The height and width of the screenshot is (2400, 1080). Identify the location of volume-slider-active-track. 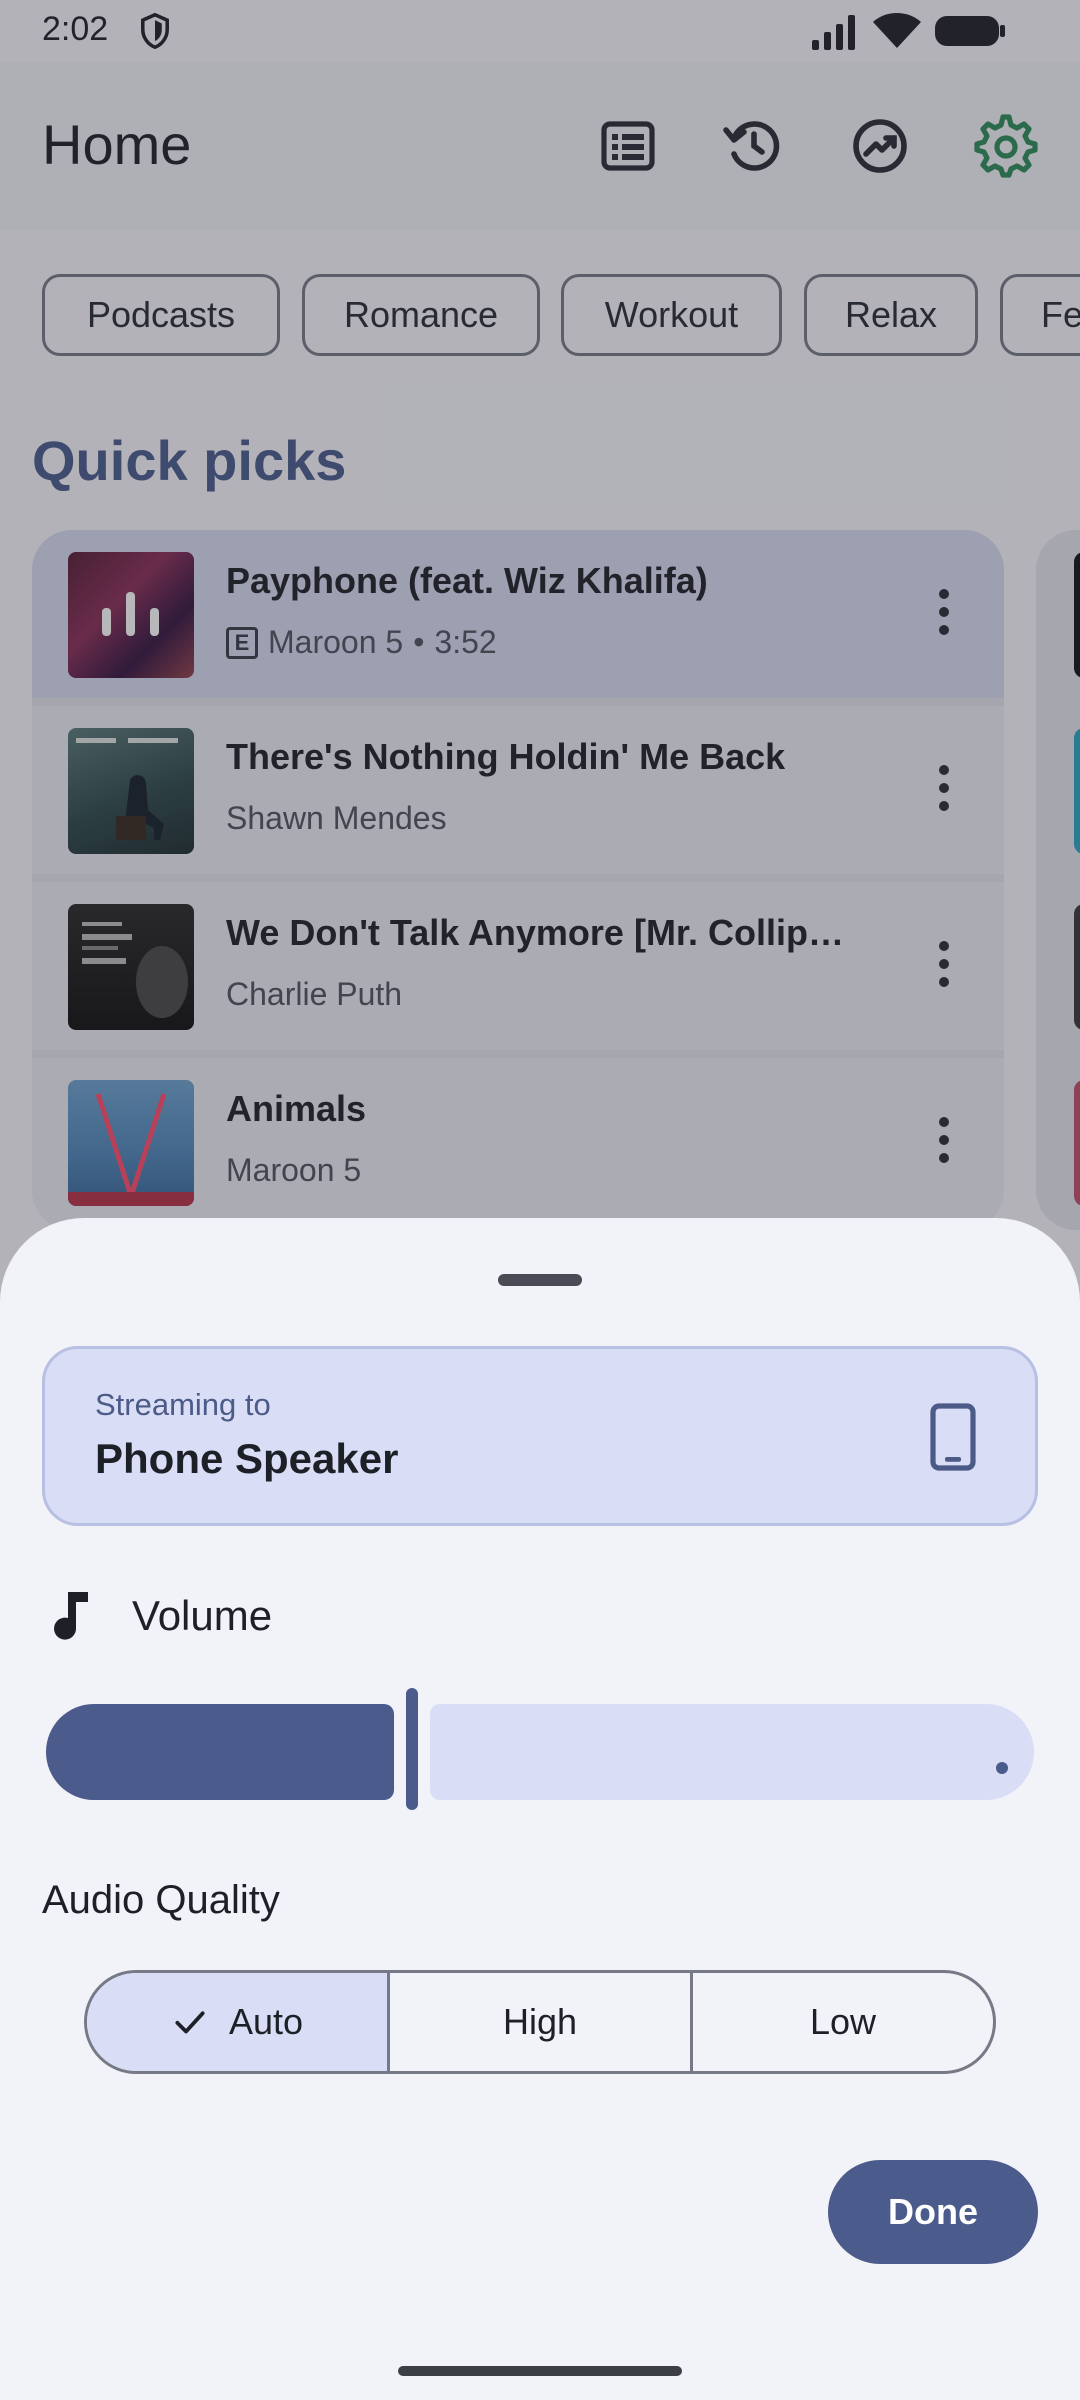
(220, 1752).